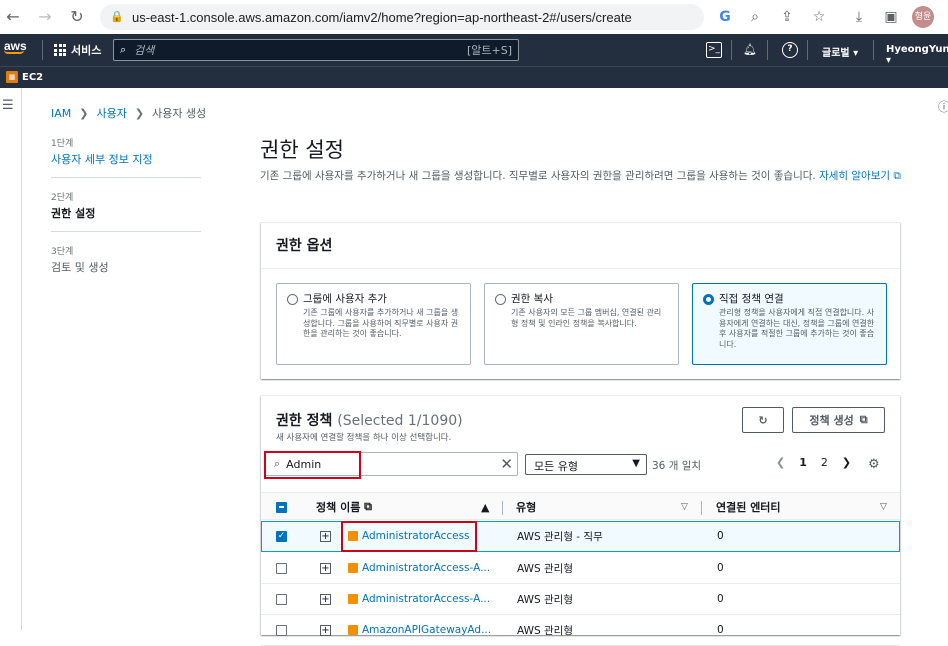 The width and height of the screenshot is (948, 646). What do you see at coordinates (787, 17) in the screenshot?
I see `share-icon: ⇪` at bounding box center [787, 17].